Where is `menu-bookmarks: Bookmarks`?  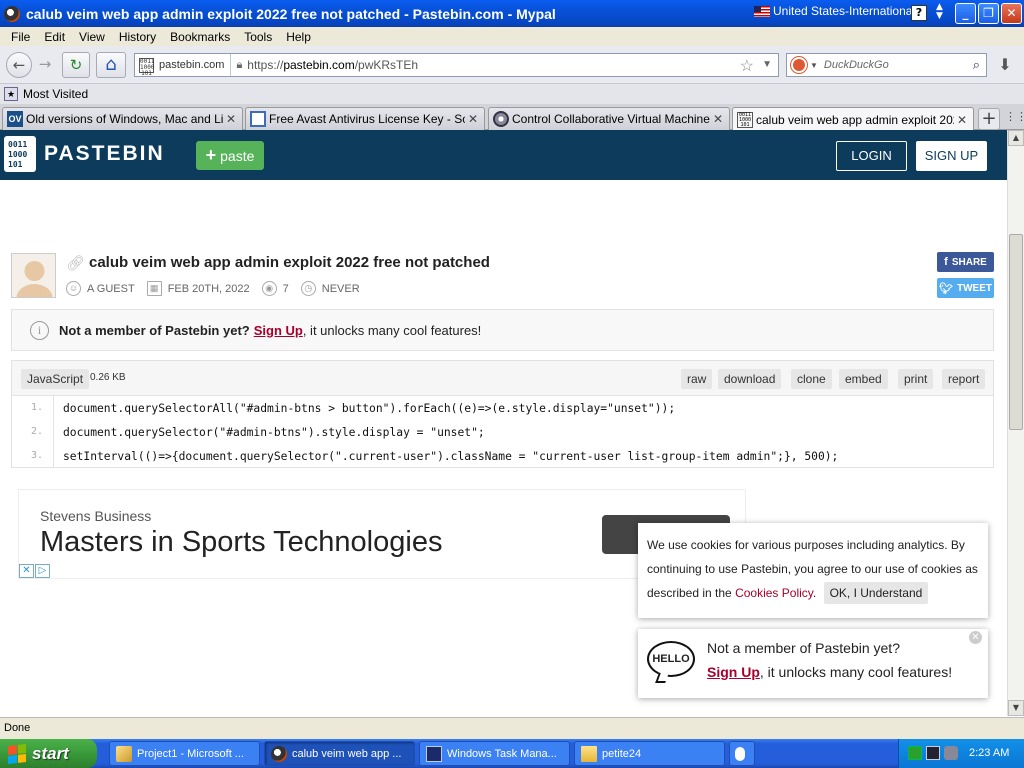 menu-bookmarks: Bookmarks is located at coordinates (200, 37).